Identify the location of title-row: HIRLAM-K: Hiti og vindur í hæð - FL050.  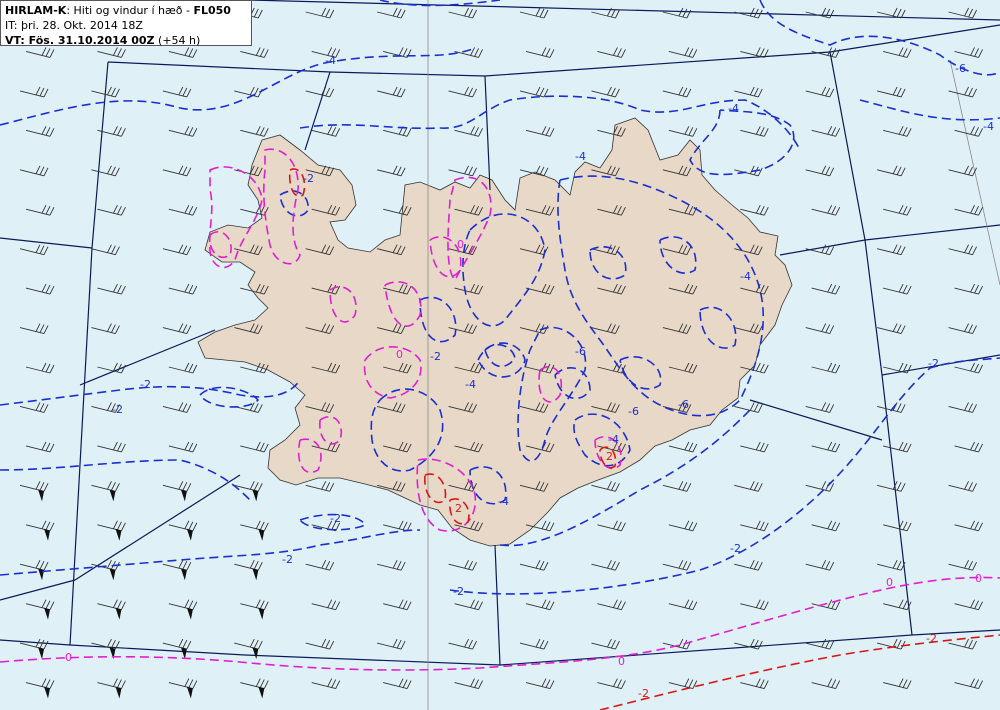
(126, 10).